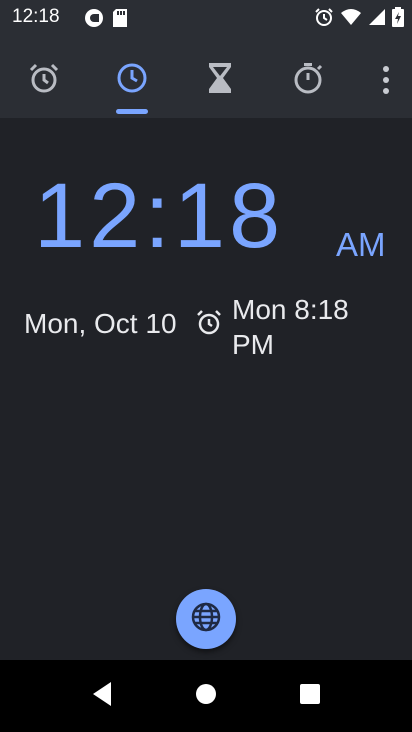 The width and height of the screenshot is (412, 732). I want to click on date-label: Mon, Oct 10, so click(100, 323).